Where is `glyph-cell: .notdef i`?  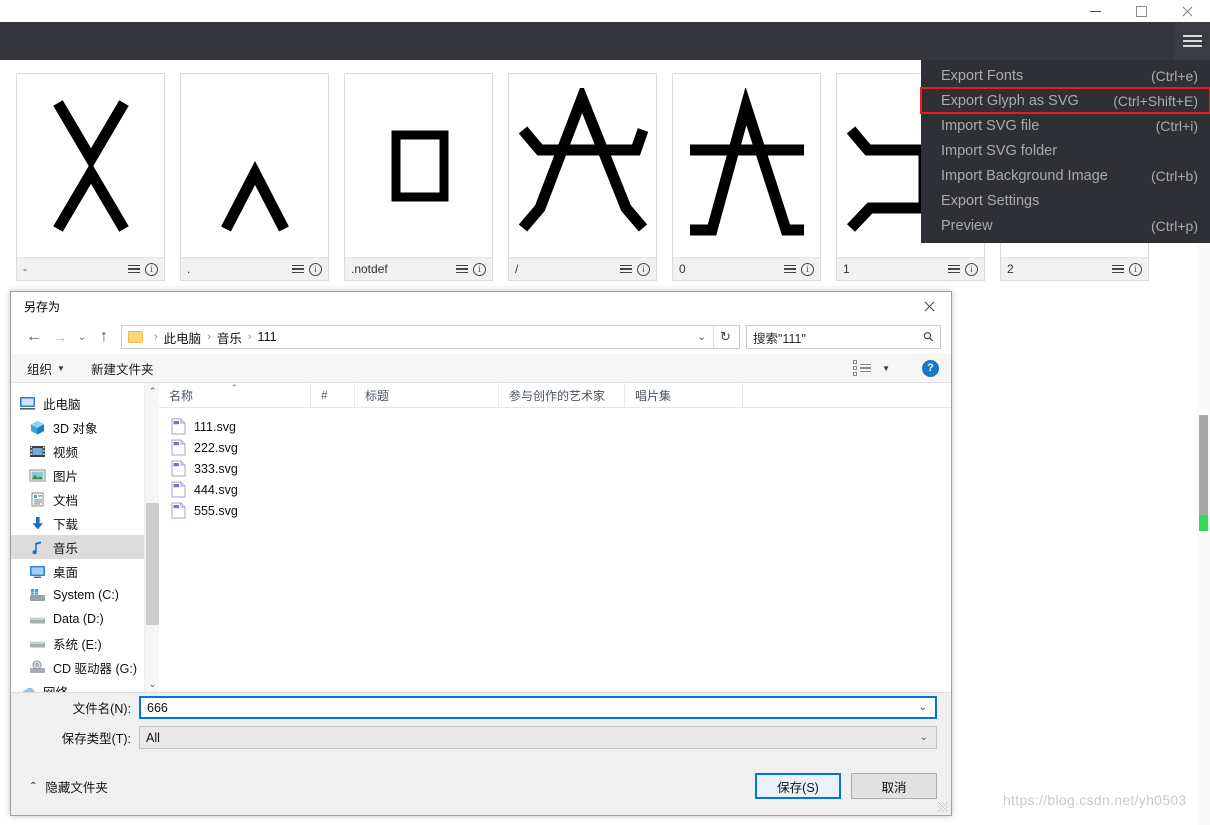 glyph-cell: .notdef i is located at coordinates (418, 177).